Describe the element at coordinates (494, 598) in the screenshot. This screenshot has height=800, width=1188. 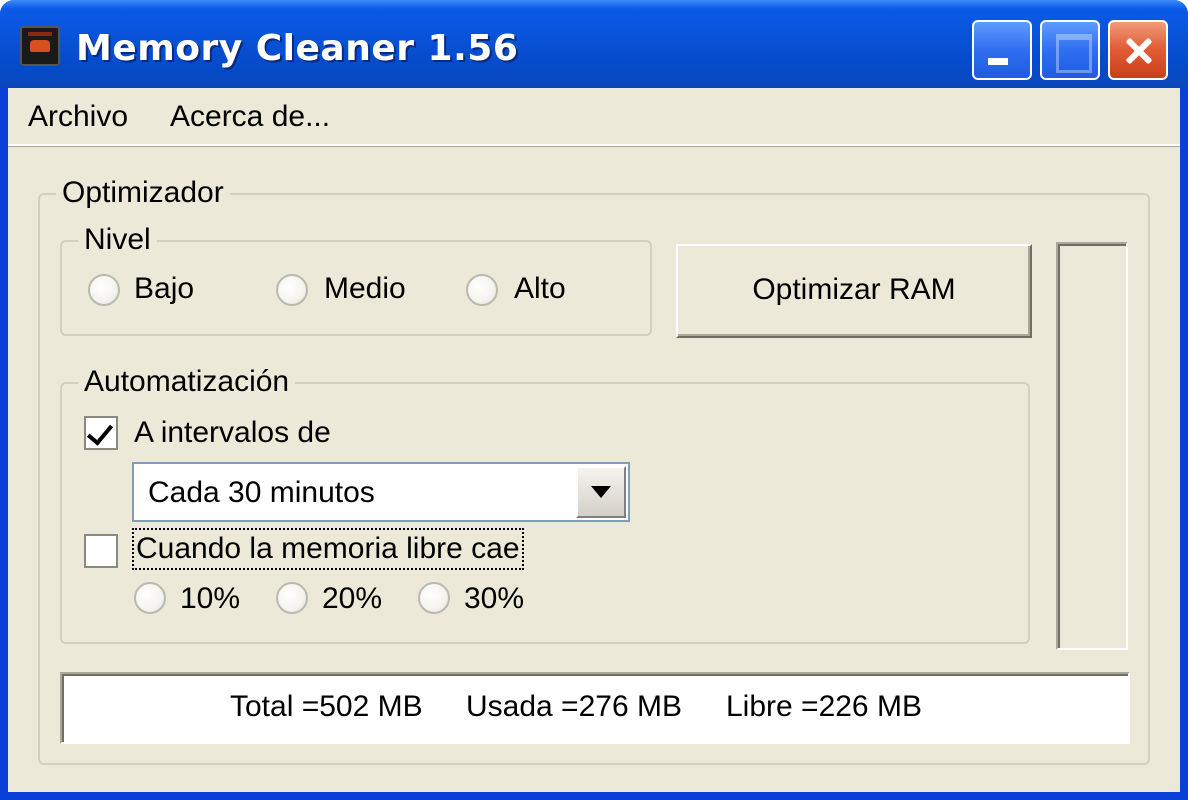
I see `radio-30-label: 30%` at that location.